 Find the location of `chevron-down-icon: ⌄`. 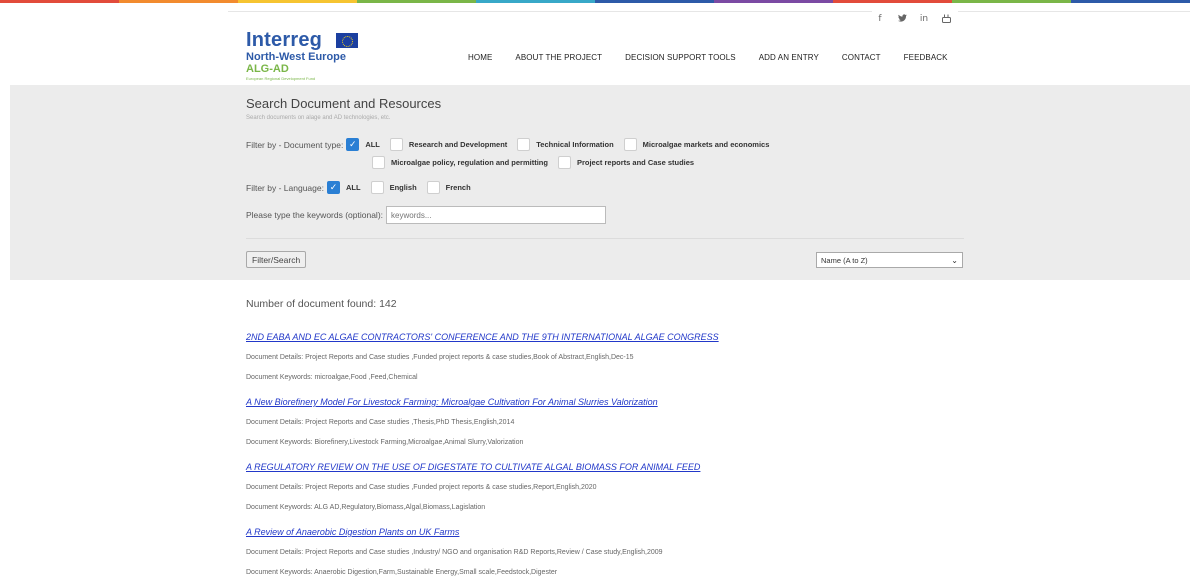

chevron-down-icon: ⌄ is located at coordinates (954, 260).